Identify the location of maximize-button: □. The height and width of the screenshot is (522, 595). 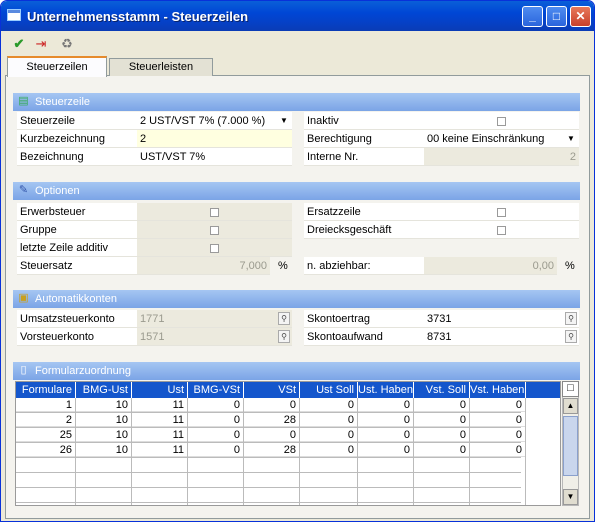
(556, 16).